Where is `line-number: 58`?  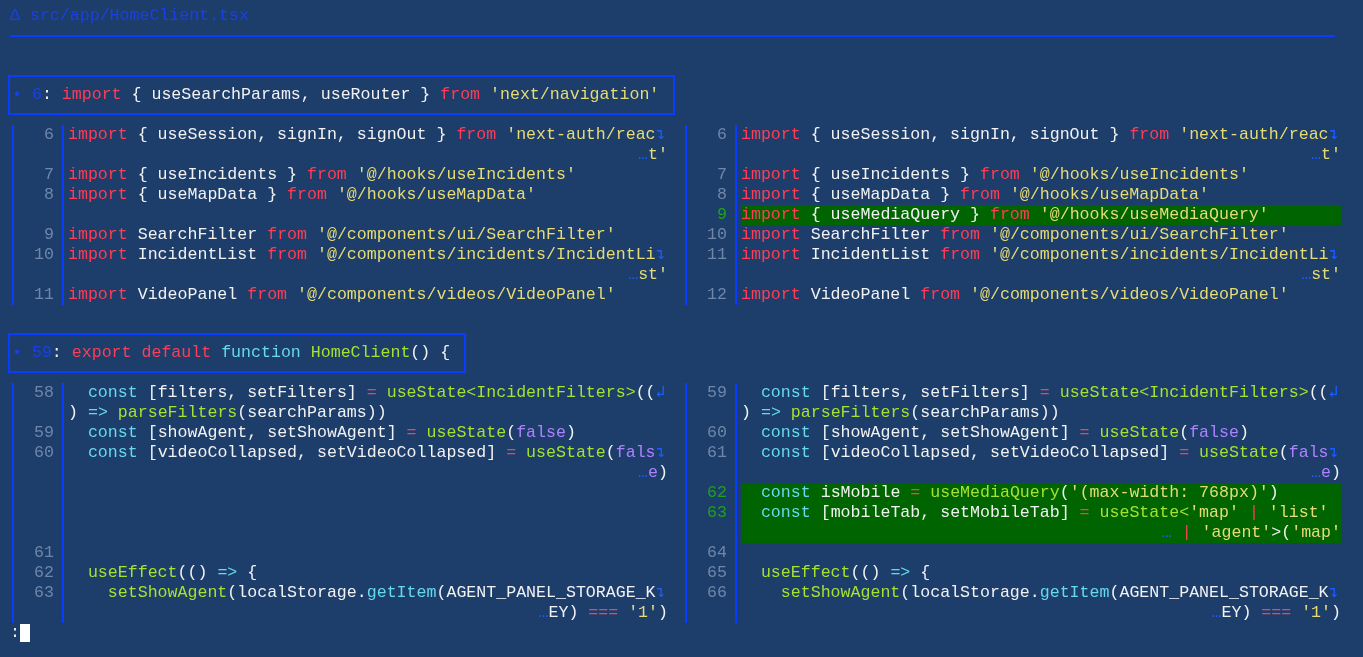 line-number: 58 is located at coordinates (44, 392).